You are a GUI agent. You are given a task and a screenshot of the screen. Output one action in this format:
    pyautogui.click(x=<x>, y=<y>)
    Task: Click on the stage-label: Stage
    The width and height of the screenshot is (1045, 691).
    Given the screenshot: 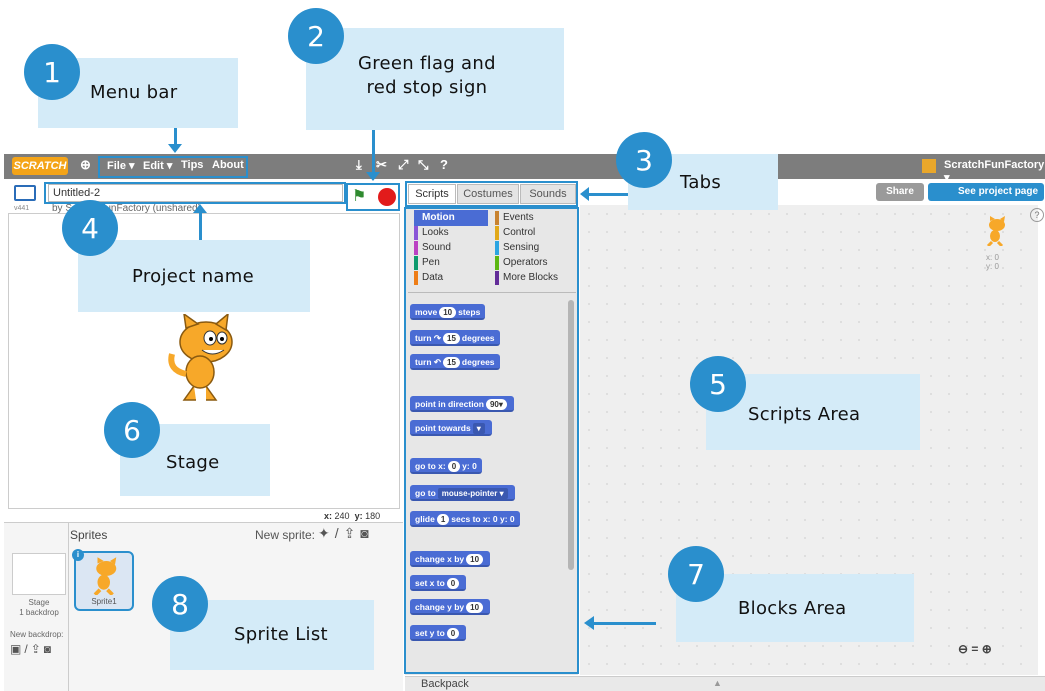 What is the action you would take?
    pyautogui.click(x=39, y=602)
    